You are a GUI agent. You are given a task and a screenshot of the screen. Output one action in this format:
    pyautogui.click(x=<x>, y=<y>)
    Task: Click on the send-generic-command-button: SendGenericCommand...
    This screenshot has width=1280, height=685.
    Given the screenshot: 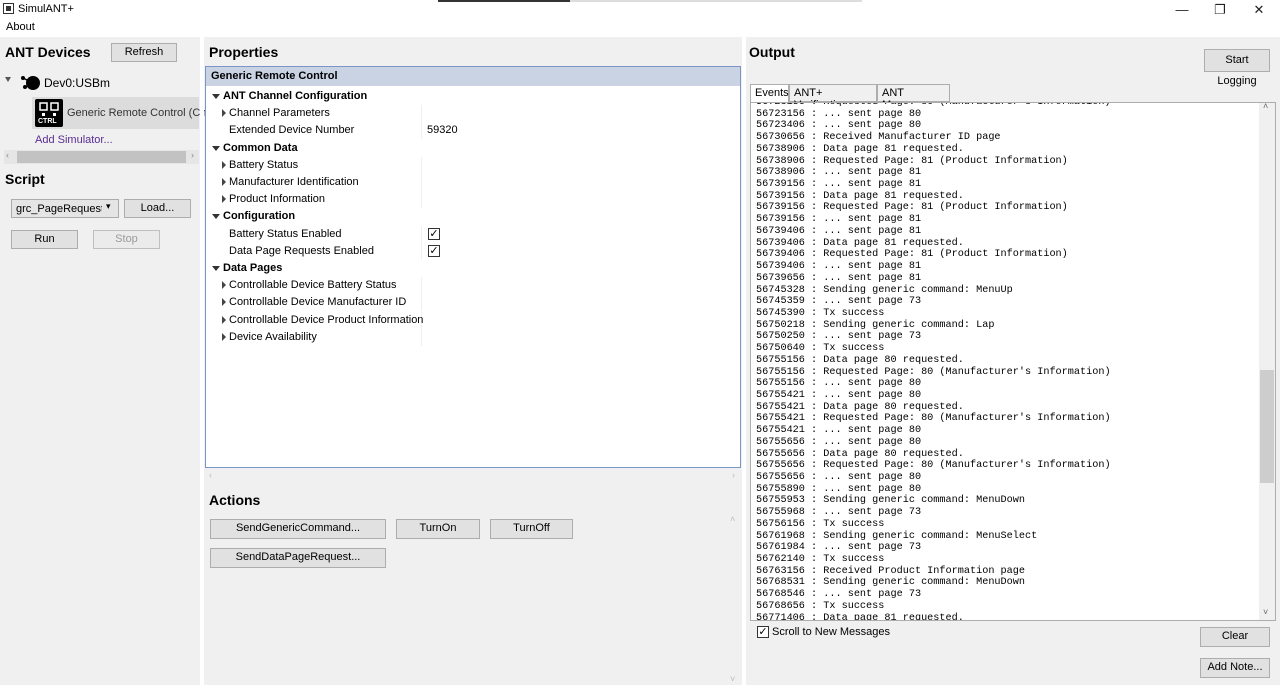 What is the action you would take?
    pyautogui.click(x=298, y=529)
    